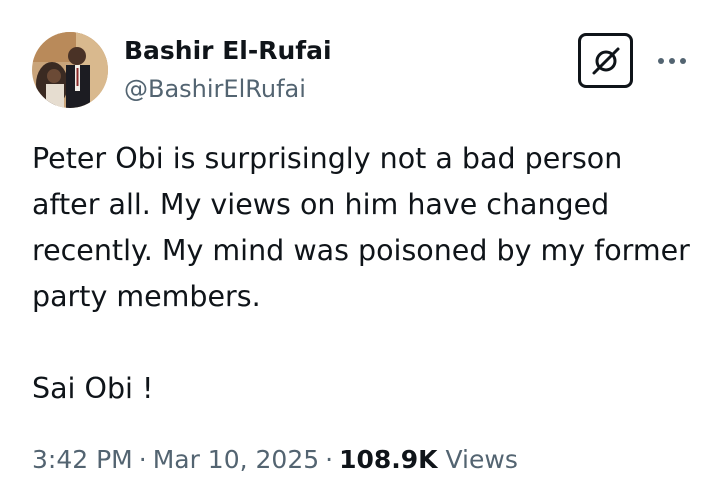  Describe the element at coordinates (215, 89) in the screenshot. I see `user-handle: @BashirElRufai` at that location.